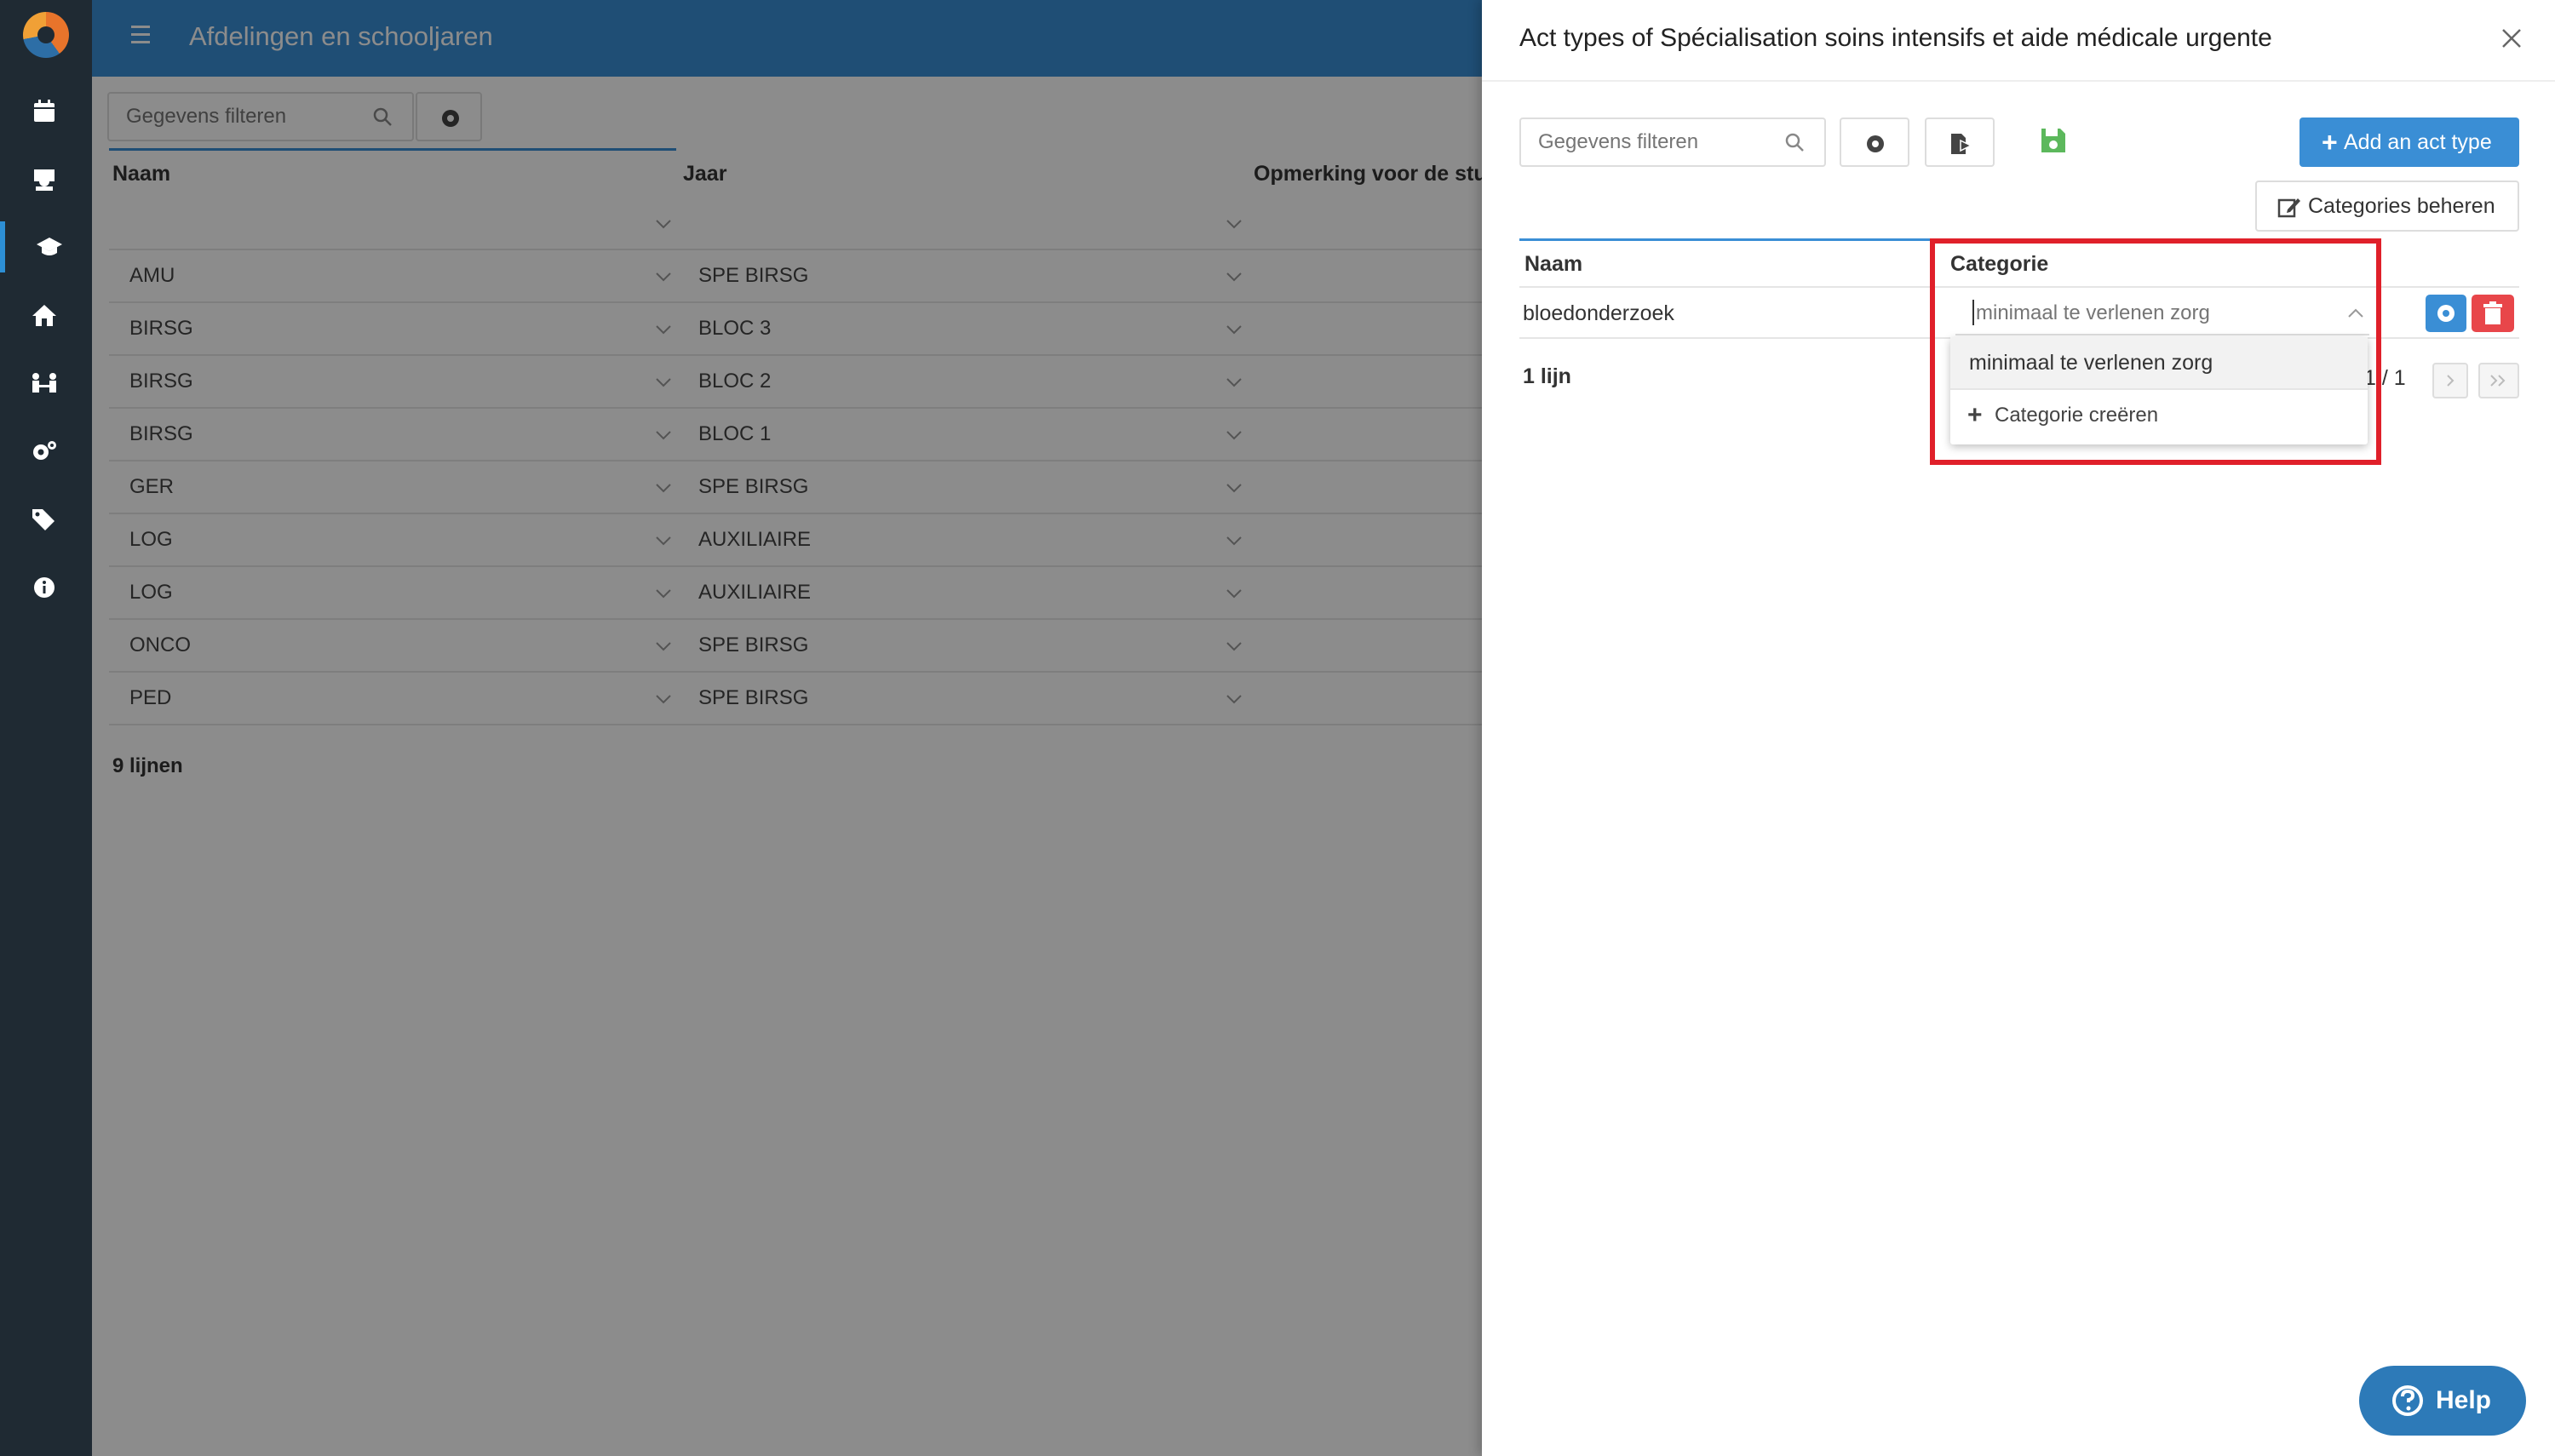 The width and height of the screenshot is (2555, 1456). Describe the element at coordinates (2407, 1401) in the screenshot. I see `question-circle-icon` at that location.